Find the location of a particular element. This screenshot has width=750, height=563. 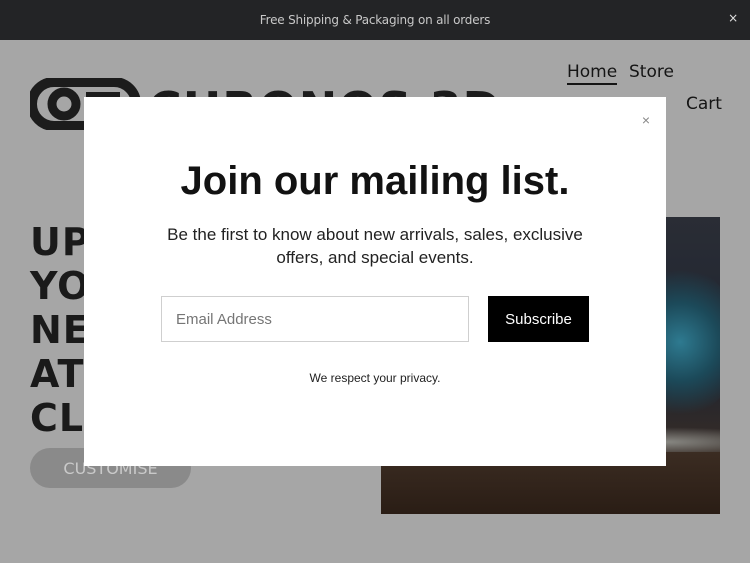

hero-headline-line: UP is located at coordinates (60, 242).